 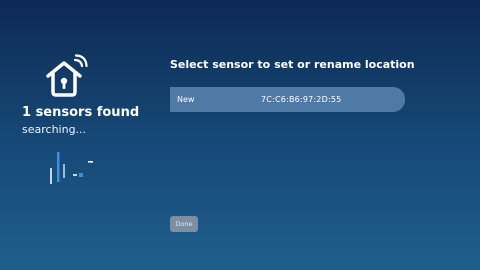 I want to click on sensor-location: New, so click(x=186, y=99).